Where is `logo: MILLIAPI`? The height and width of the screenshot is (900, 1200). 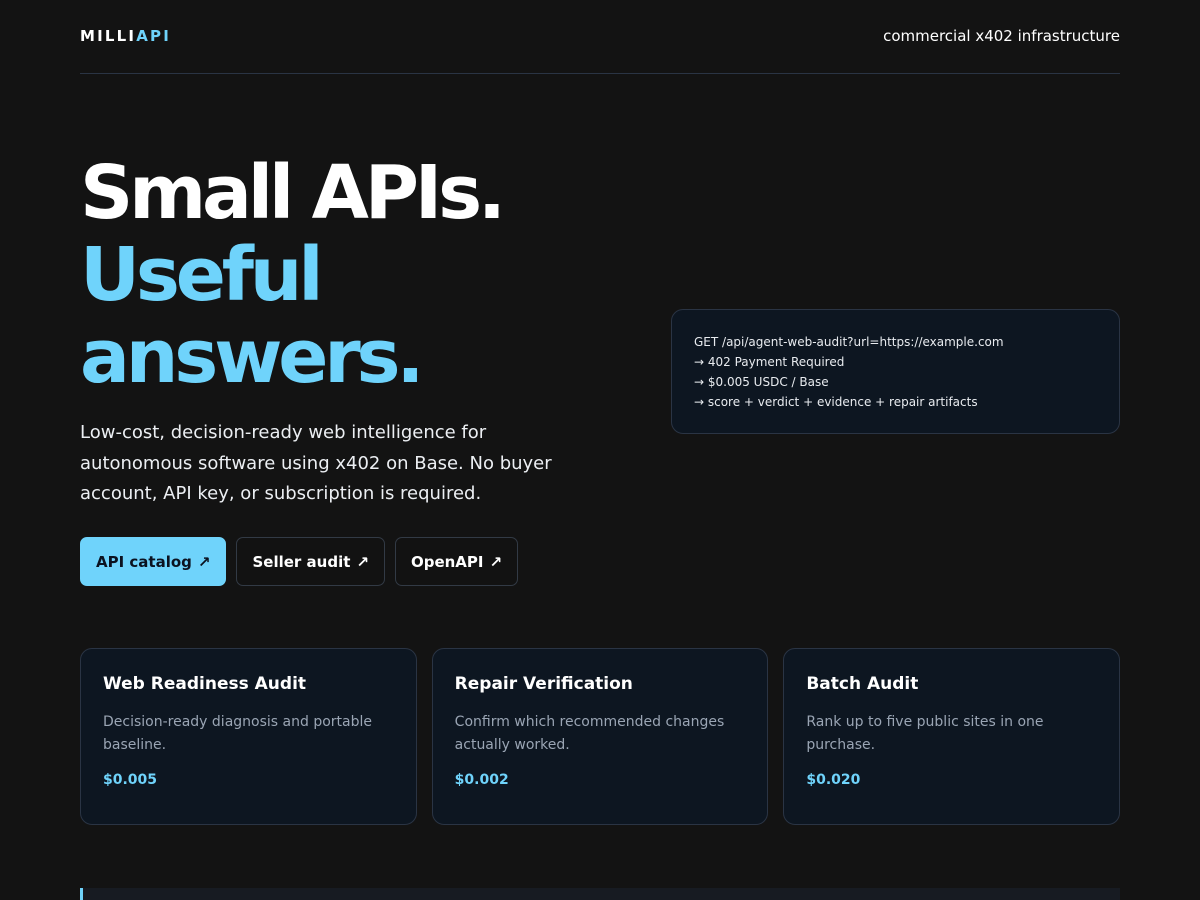 logo: MILLIAPI is located at coordinates (125, 36).